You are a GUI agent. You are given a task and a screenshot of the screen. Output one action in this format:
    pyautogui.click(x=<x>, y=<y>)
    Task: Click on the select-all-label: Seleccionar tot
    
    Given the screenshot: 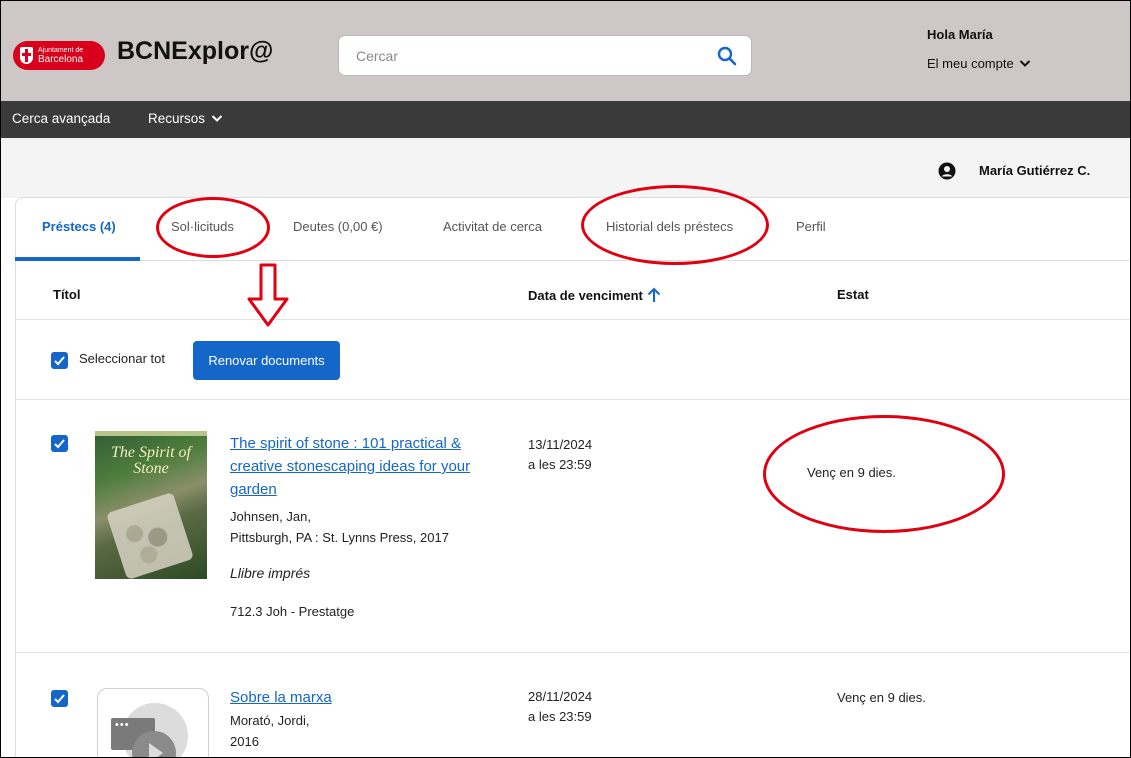 What is the action you would take?
    pyautogui.click(x=122, y=358)
    